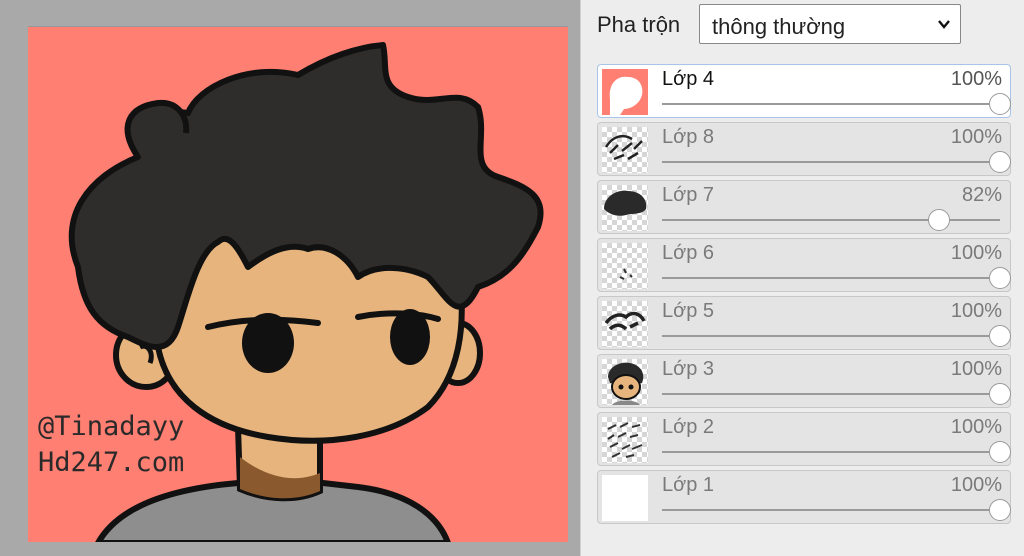  I want to click on layer-opacity-value: 82%, so click(981, 195).